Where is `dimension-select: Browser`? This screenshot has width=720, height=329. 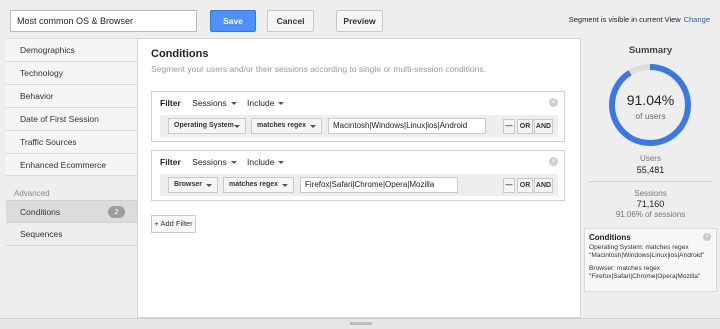 dimension-select: Browser is located at coordinates (193, 185).